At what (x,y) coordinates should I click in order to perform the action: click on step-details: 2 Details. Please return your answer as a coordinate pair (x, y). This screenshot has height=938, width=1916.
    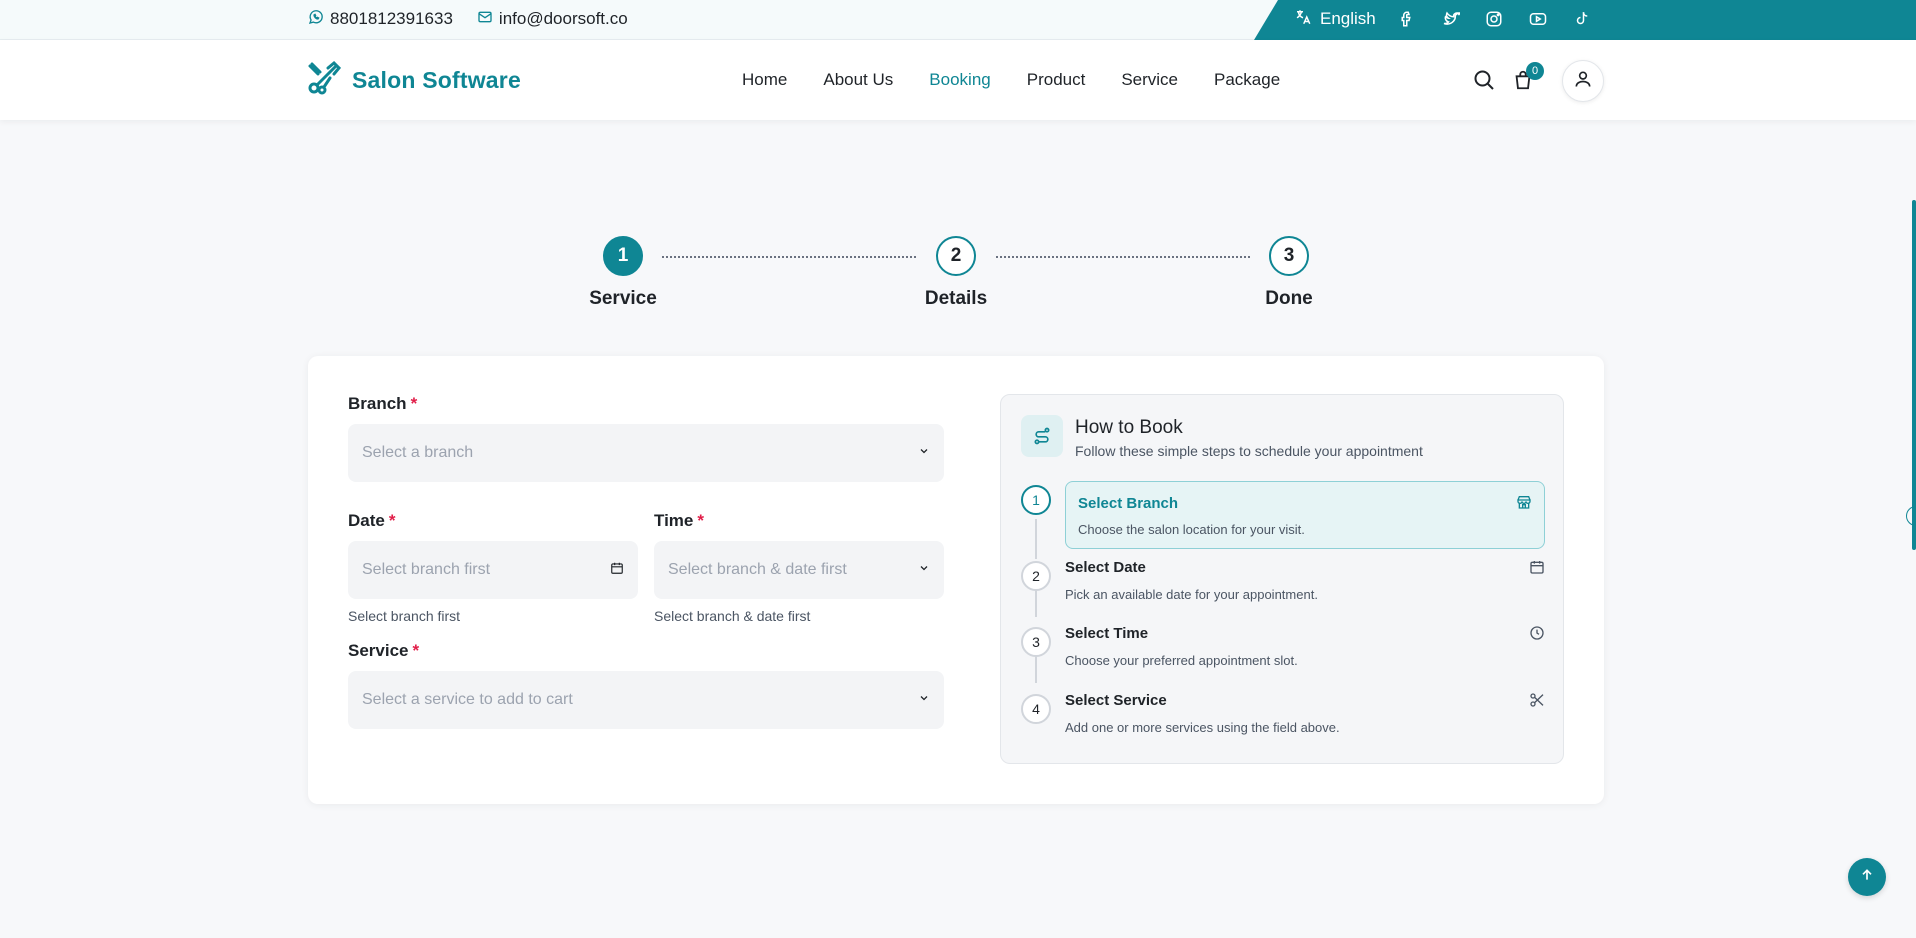
    Looking at the image, I should click on (956, 271).